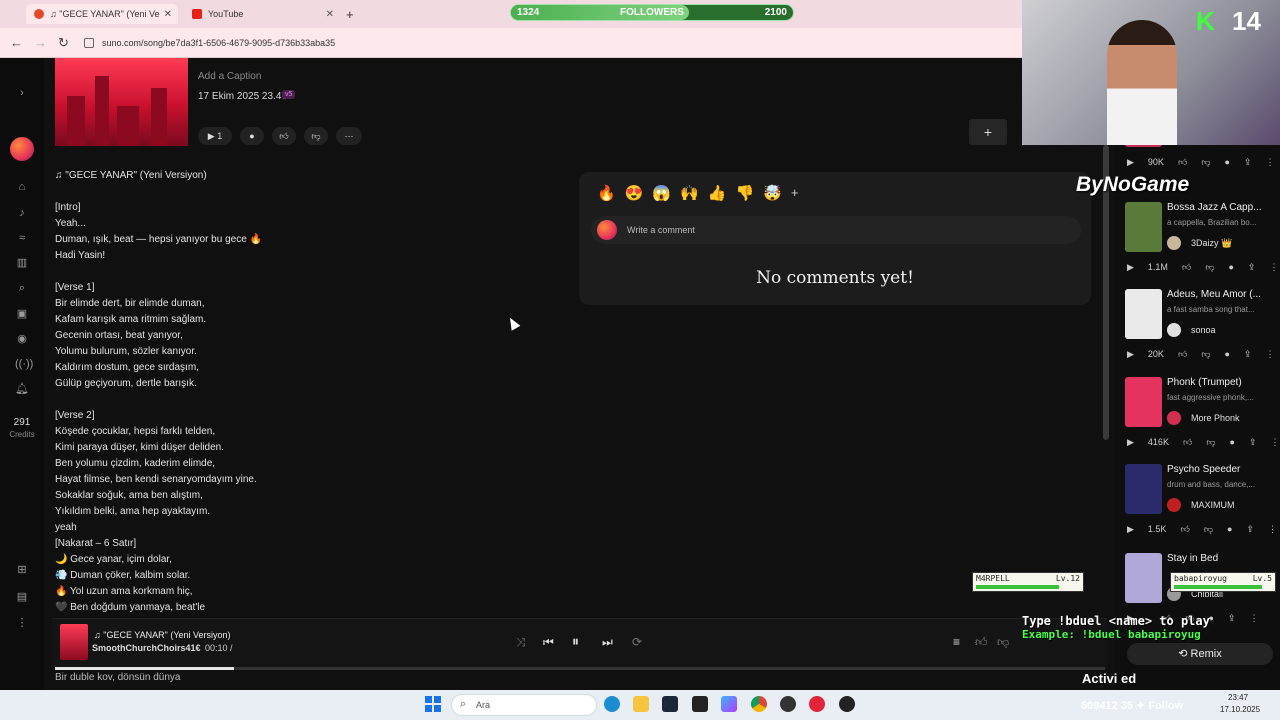 The image size is (1280, 720). Describe the element at coordinates (40, 42) in the screenshot. I see `forward-arrow-icon: →` at that location.